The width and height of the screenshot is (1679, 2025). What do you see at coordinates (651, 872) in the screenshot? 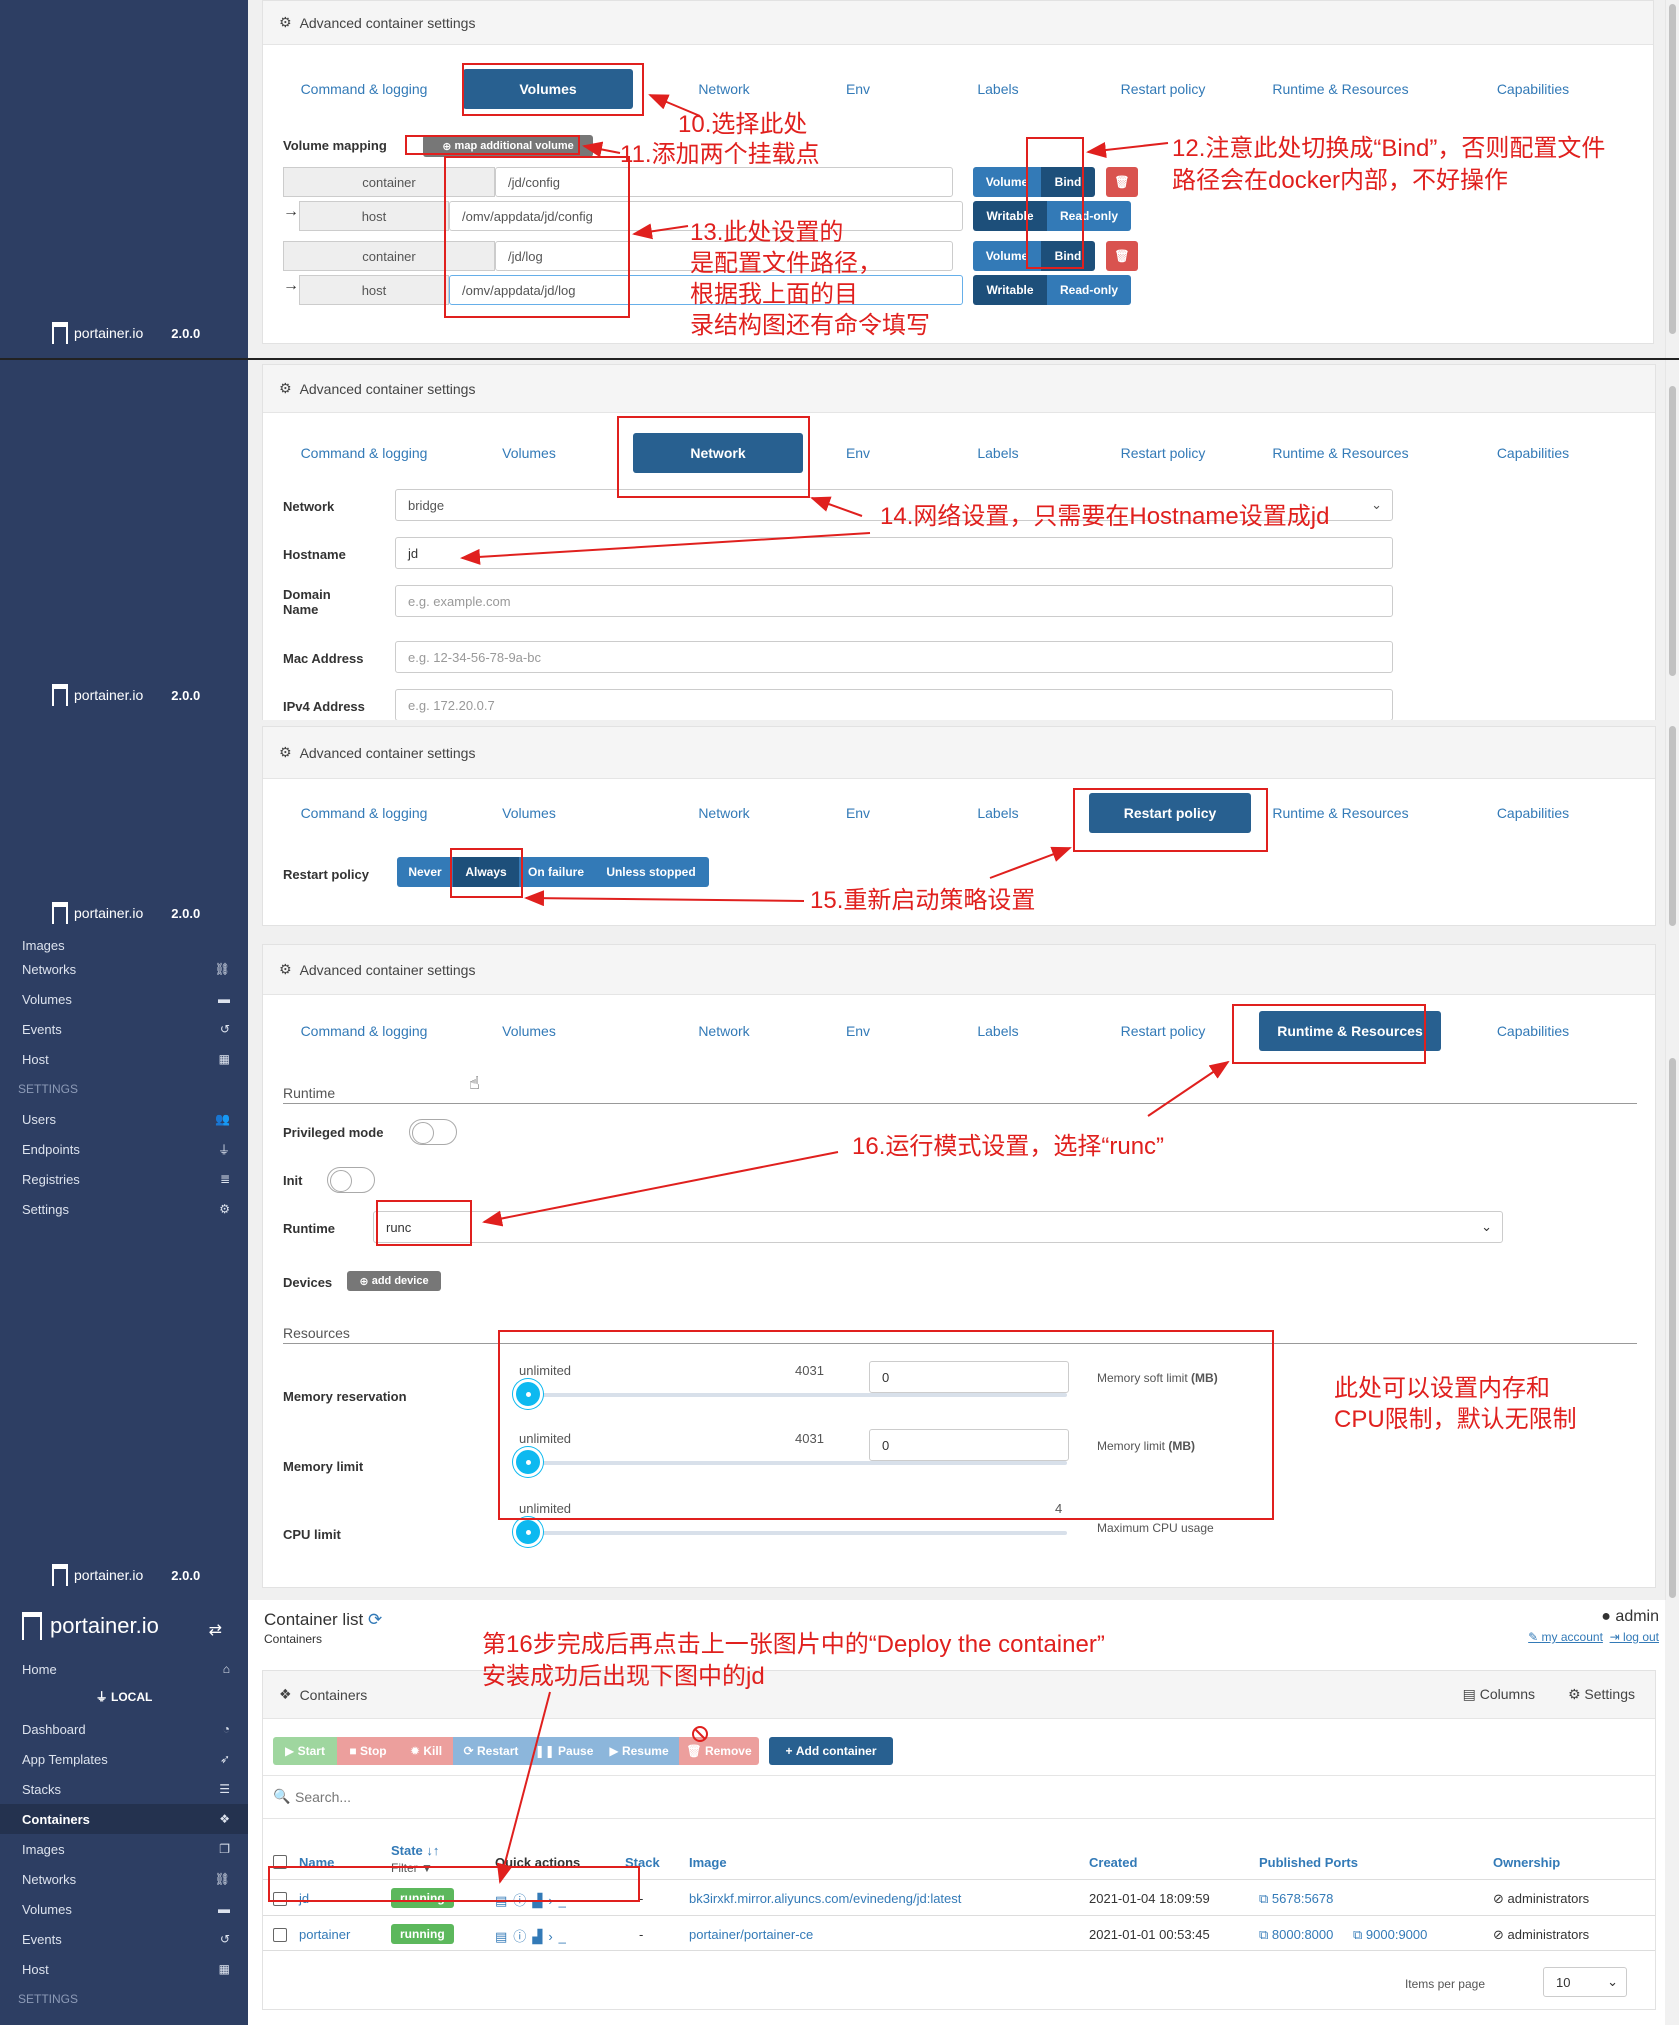
I see `restart-unless-stopped-button: Unless stopped` at bounding box center [651, 872].